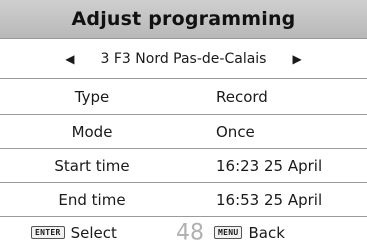 The image size is (367, 248). I want to click on field-label: Type, so click(92, 96).